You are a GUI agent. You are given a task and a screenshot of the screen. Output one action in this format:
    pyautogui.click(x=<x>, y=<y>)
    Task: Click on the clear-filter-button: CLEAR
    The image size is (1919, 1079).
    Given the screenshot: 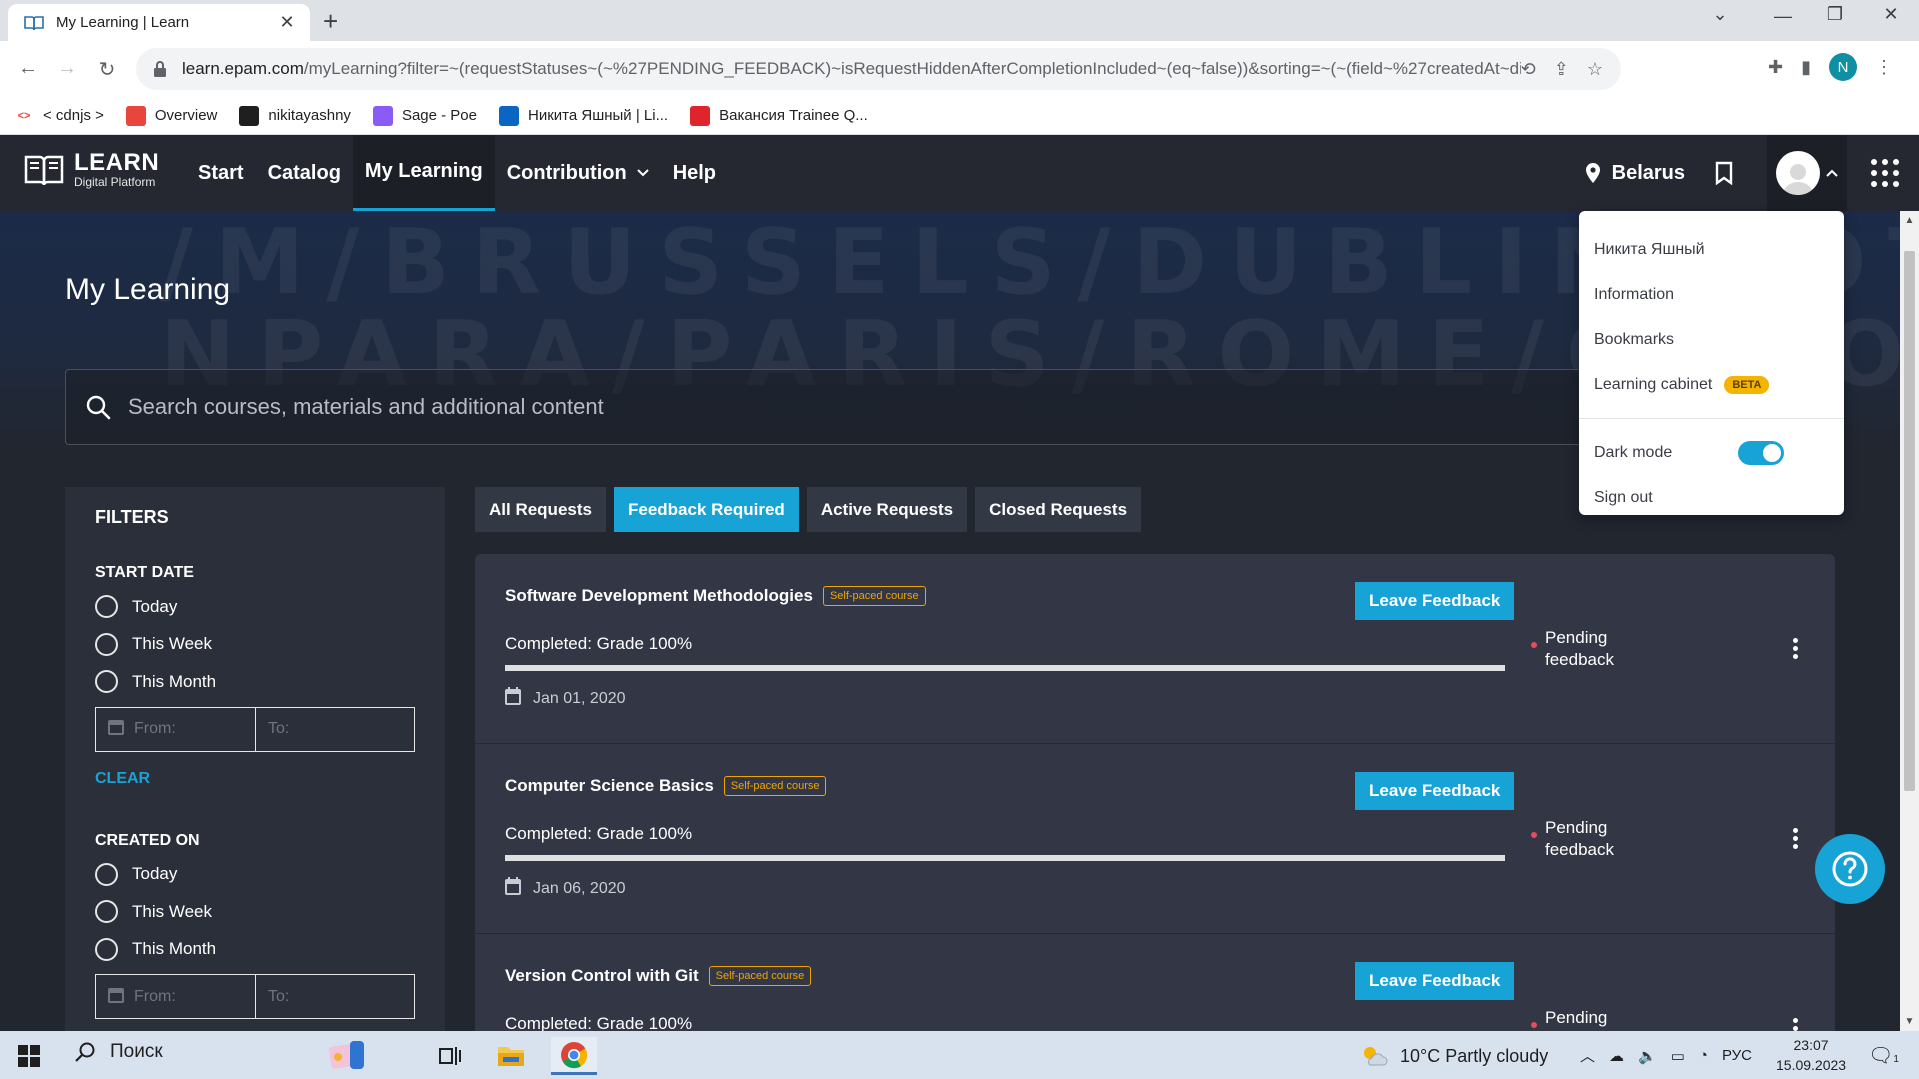 What is the action you would take?
    pyautogui.click(x=255, y=779)
    